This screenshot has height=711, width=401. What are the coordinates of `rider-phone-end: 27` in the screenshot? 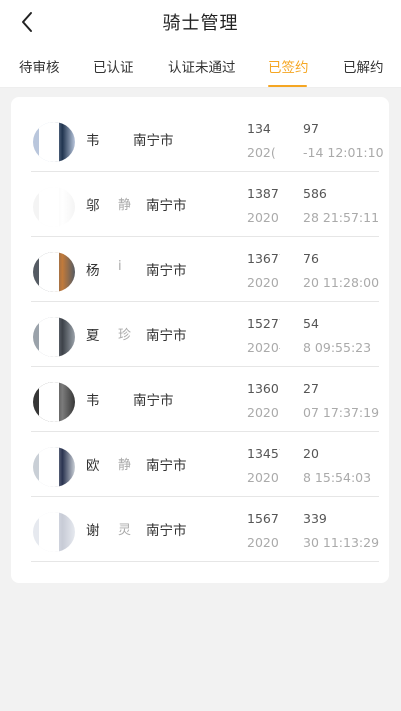 It's located at (311, 388).